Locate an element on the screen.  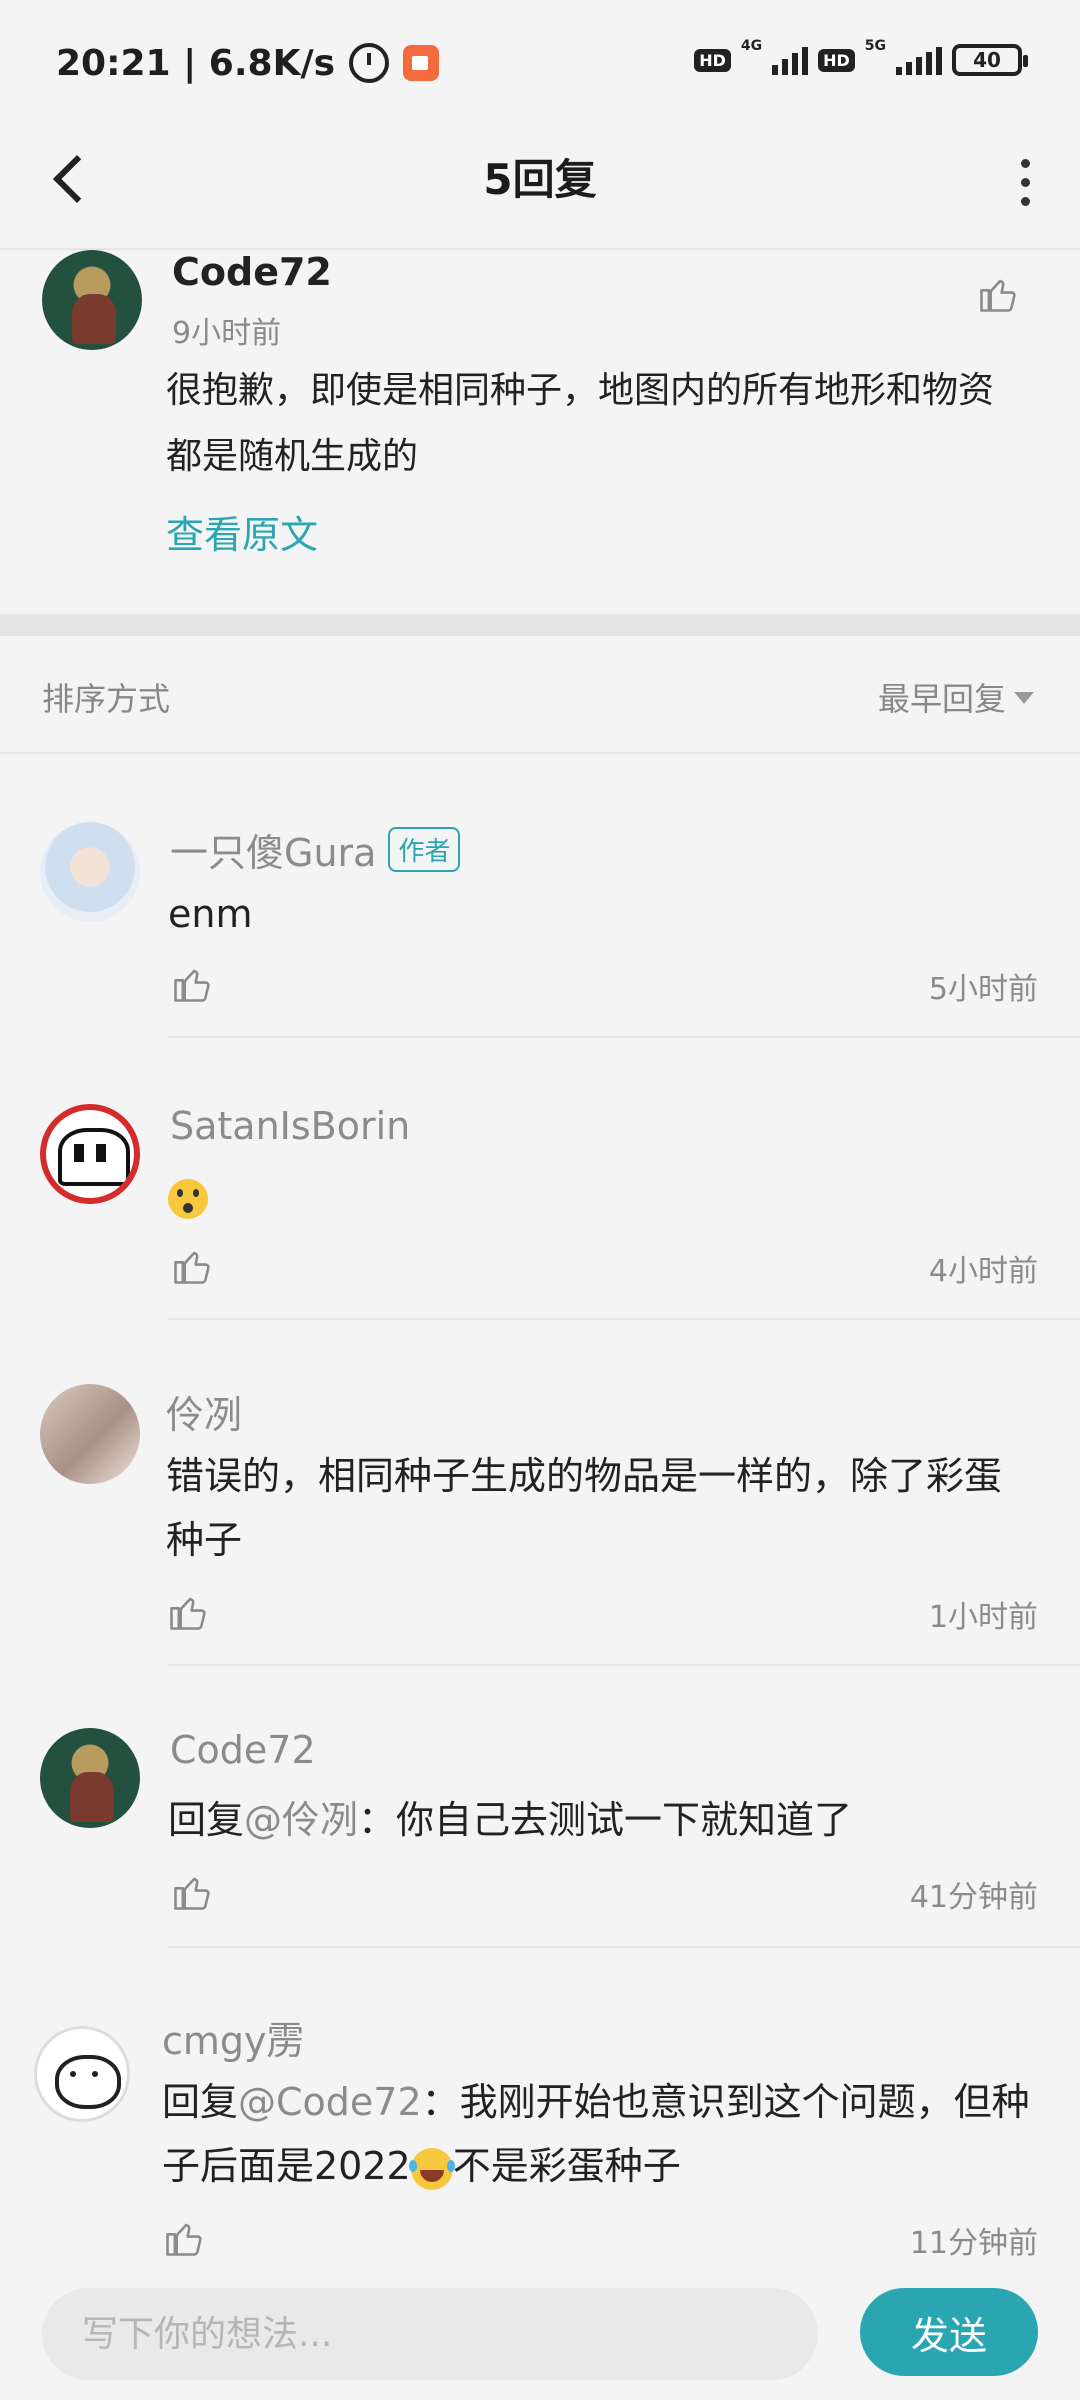
mention-link: @伶冽 is located at coordinates (301, 1820).